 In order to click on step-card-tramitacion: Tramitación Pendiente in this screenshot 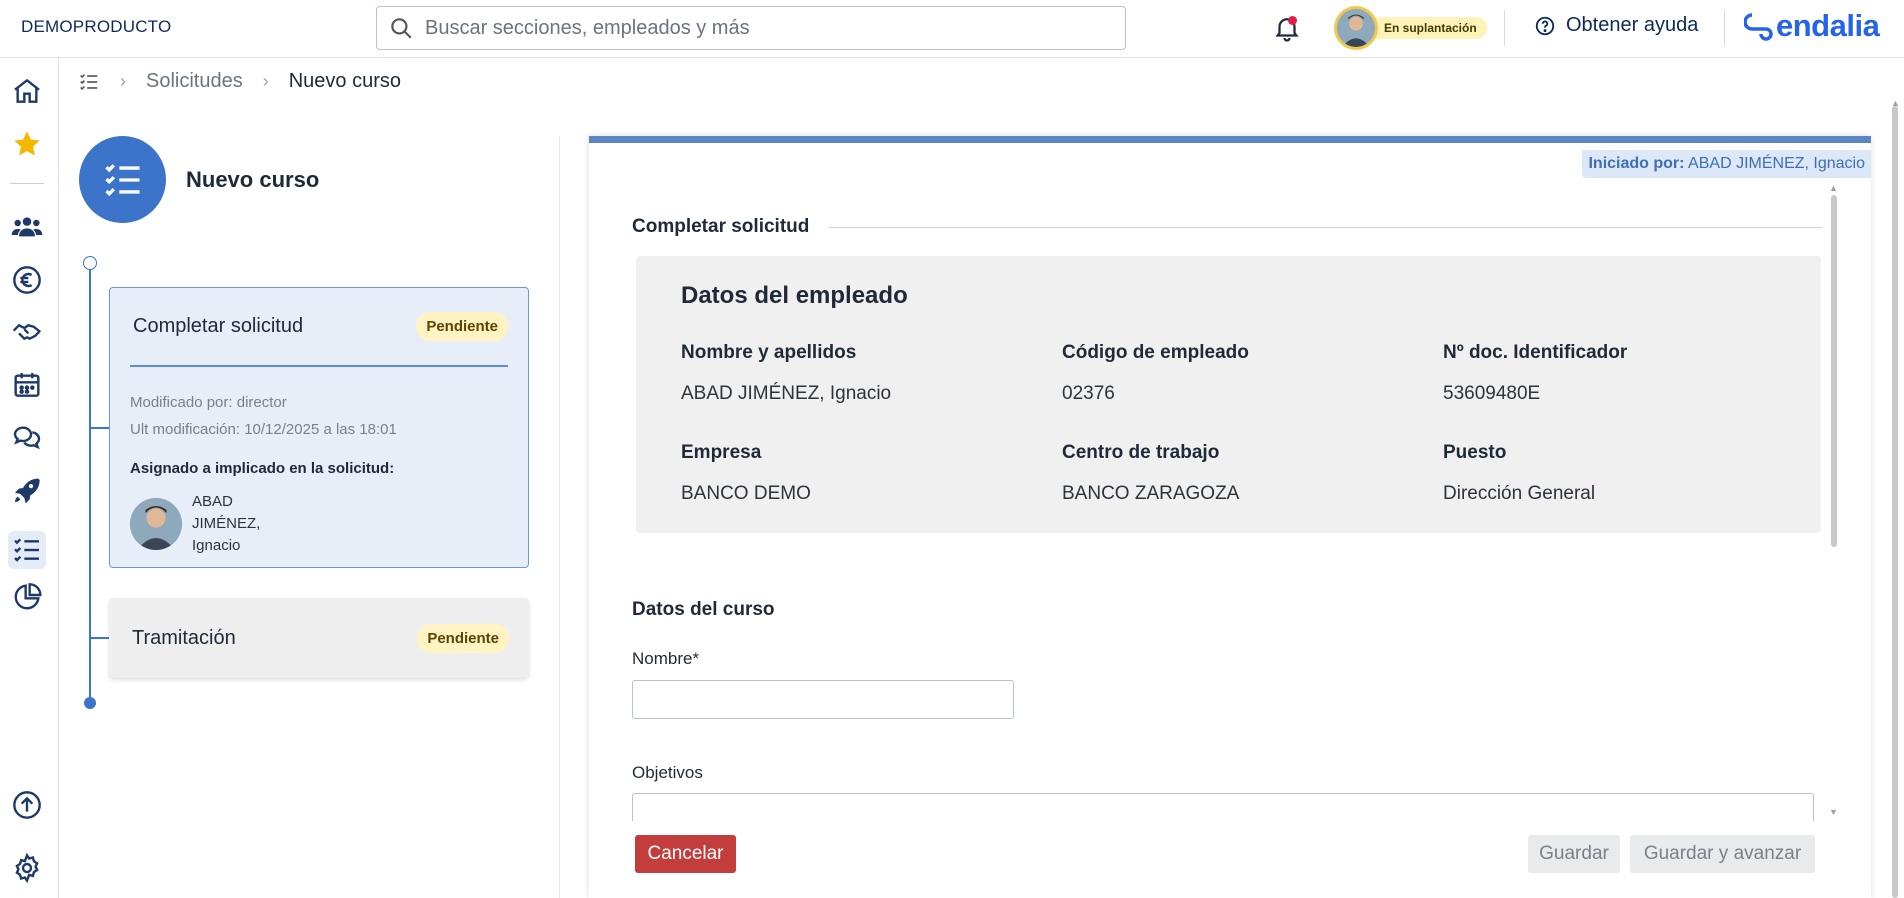, I will do `click(319, 638)`.